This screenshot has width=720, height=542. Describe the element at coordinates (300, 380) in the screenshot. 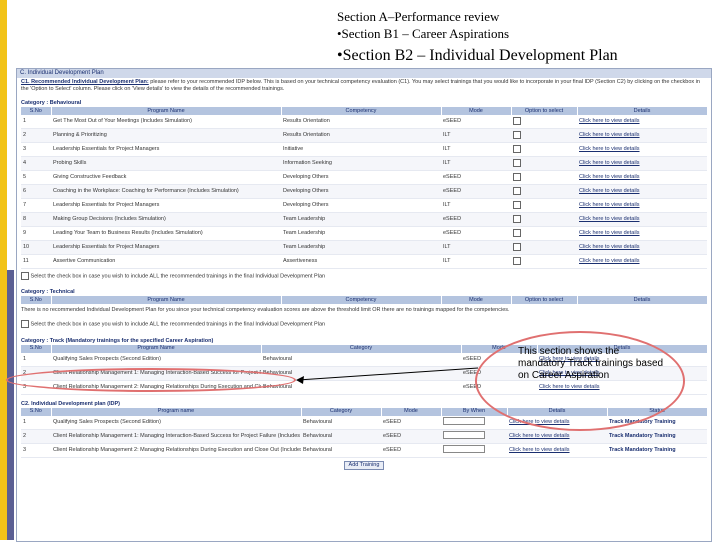

I see `arrow-head` at that location.